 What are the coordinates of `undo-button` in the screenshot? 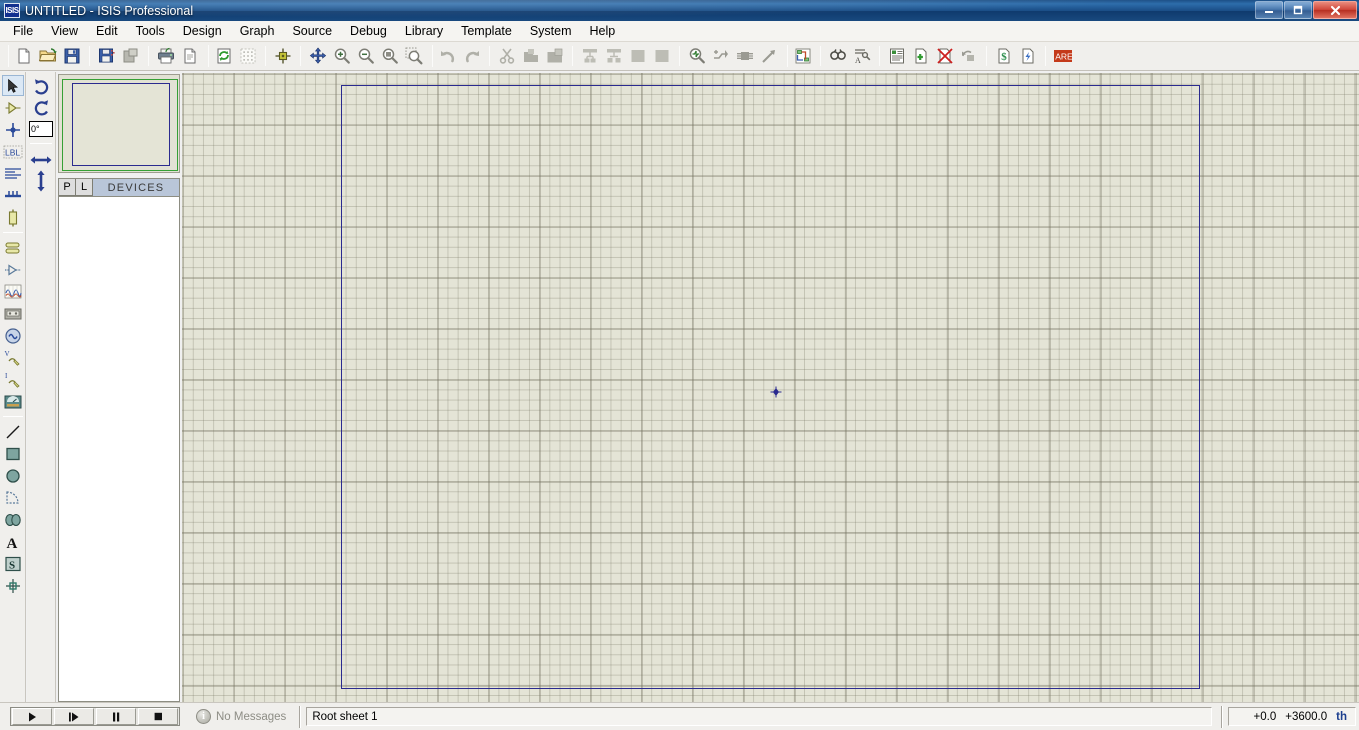 It's located at (448, 56).